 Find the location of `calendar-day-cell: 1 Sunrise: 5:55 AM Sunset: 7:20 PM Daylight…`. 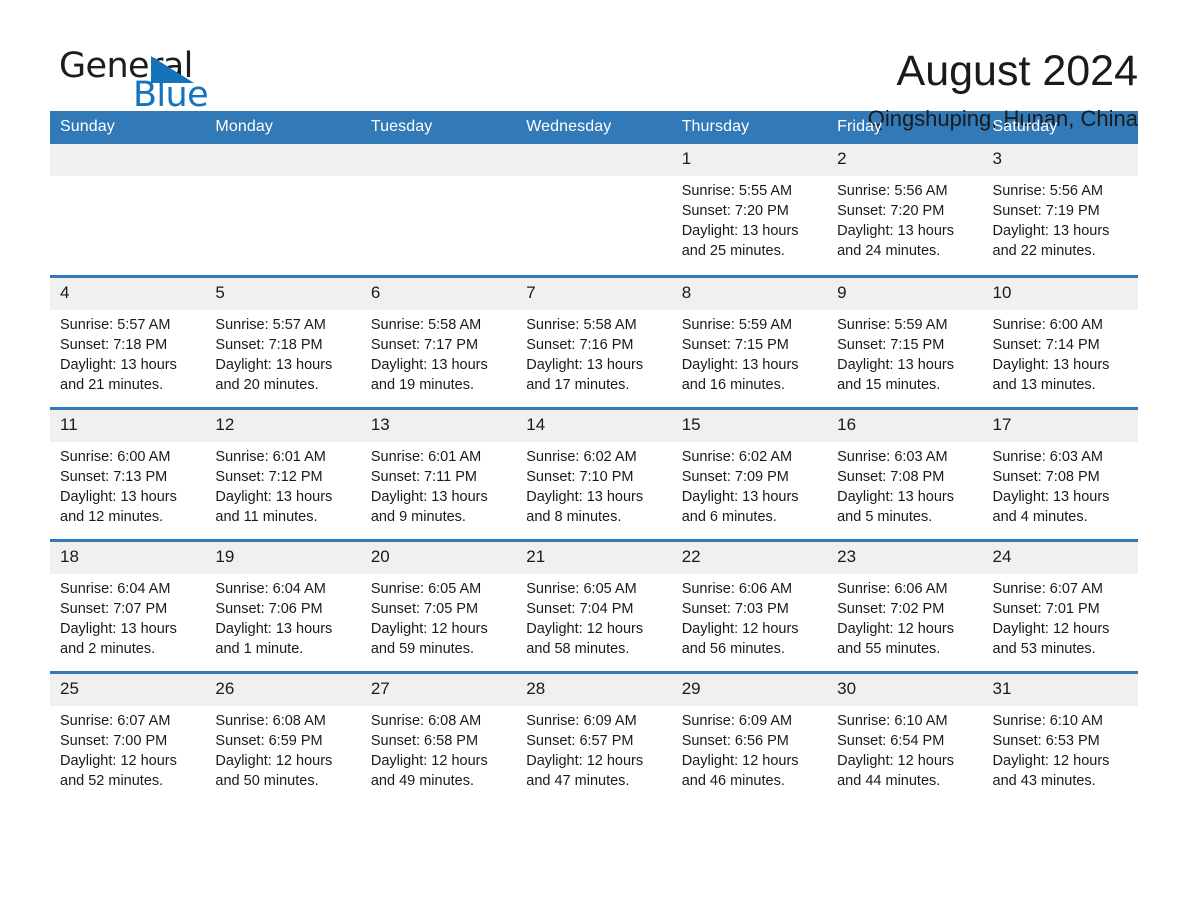

calendar-day-cell: 1 Sunrise: 5:55 AM Sunset: 7:20 PM Daylight… is located at coordinates (749, 210).